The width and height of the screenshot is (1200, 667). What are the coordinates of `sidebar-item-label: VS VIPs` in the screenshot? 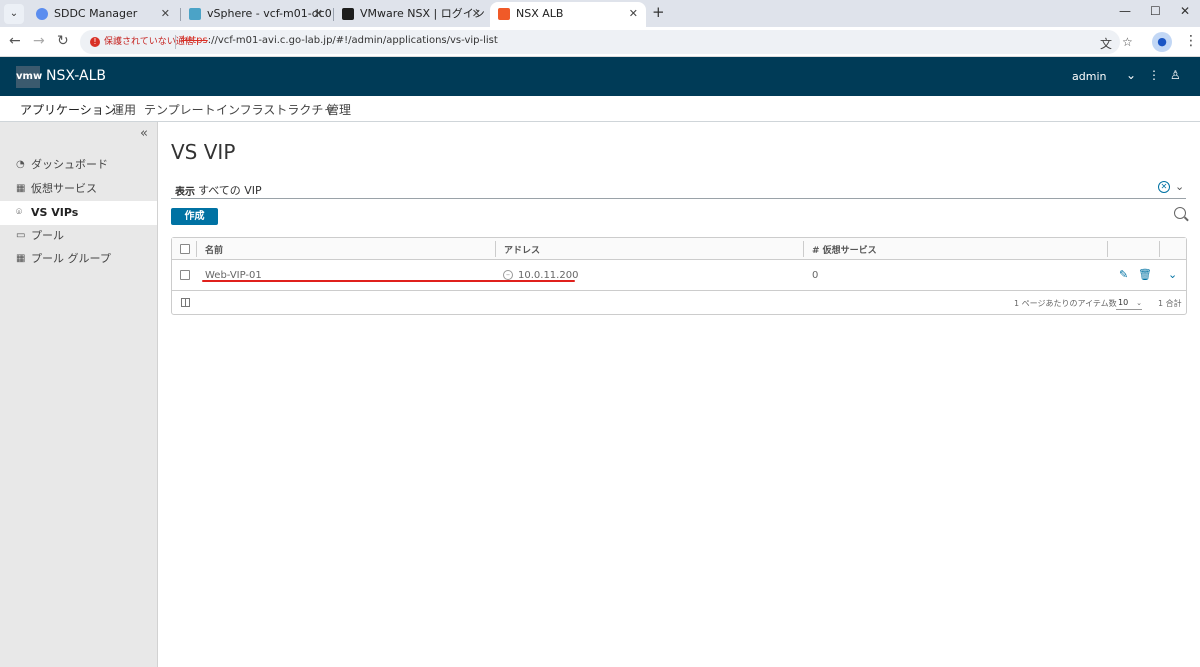 It's located at (55, 212).